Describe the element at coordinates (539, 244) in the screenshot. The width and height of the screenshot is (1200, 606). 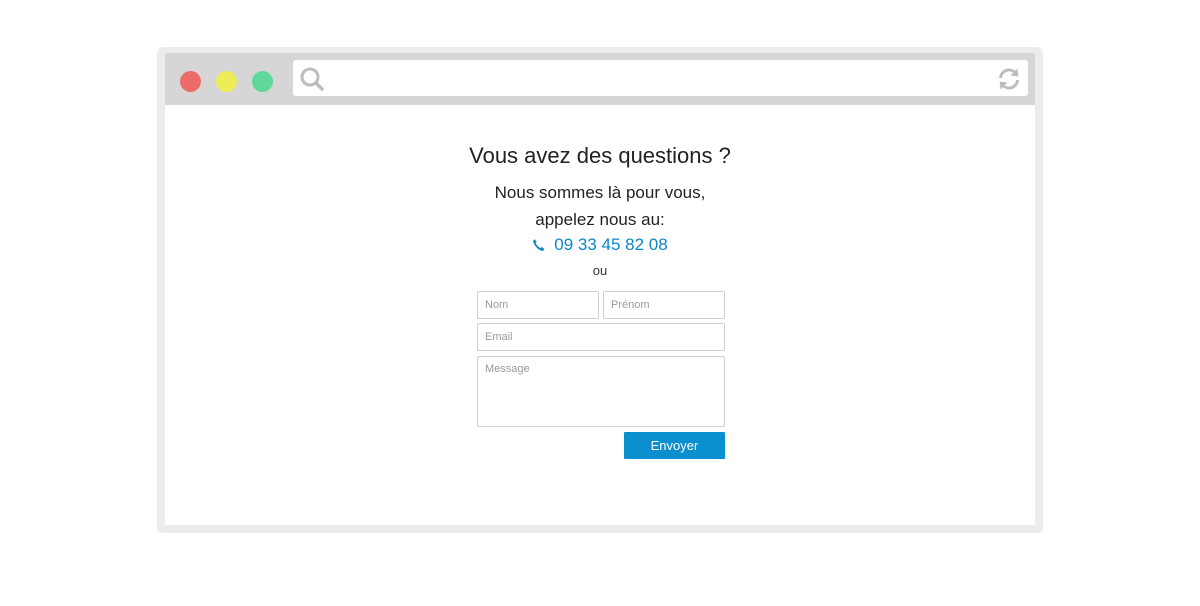
I see `phone-icon` at that location.